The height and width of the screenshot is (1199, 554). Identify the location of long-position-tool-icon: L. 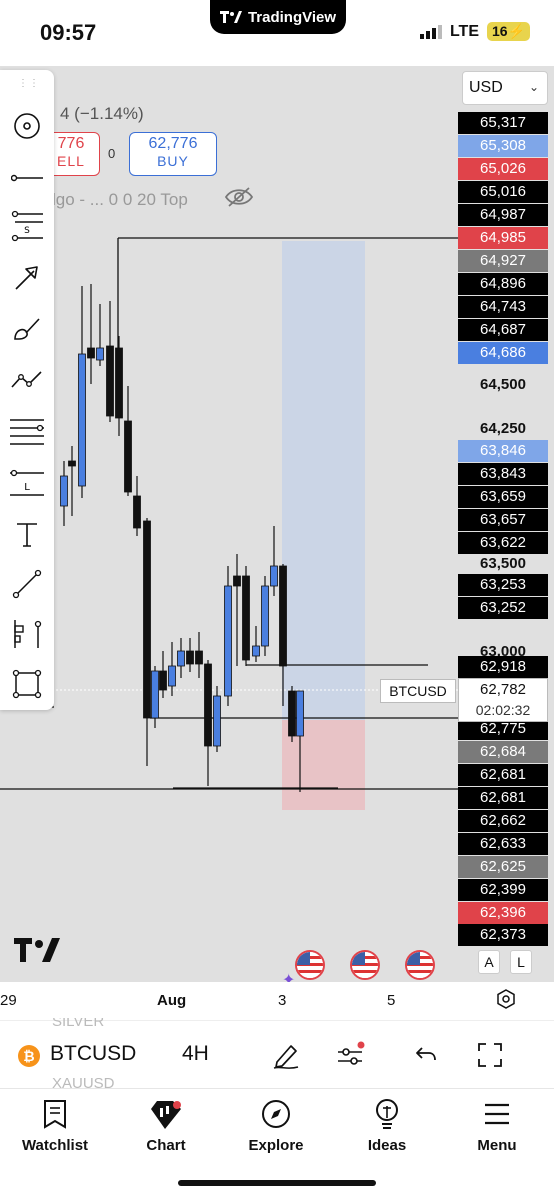
(27, 484).